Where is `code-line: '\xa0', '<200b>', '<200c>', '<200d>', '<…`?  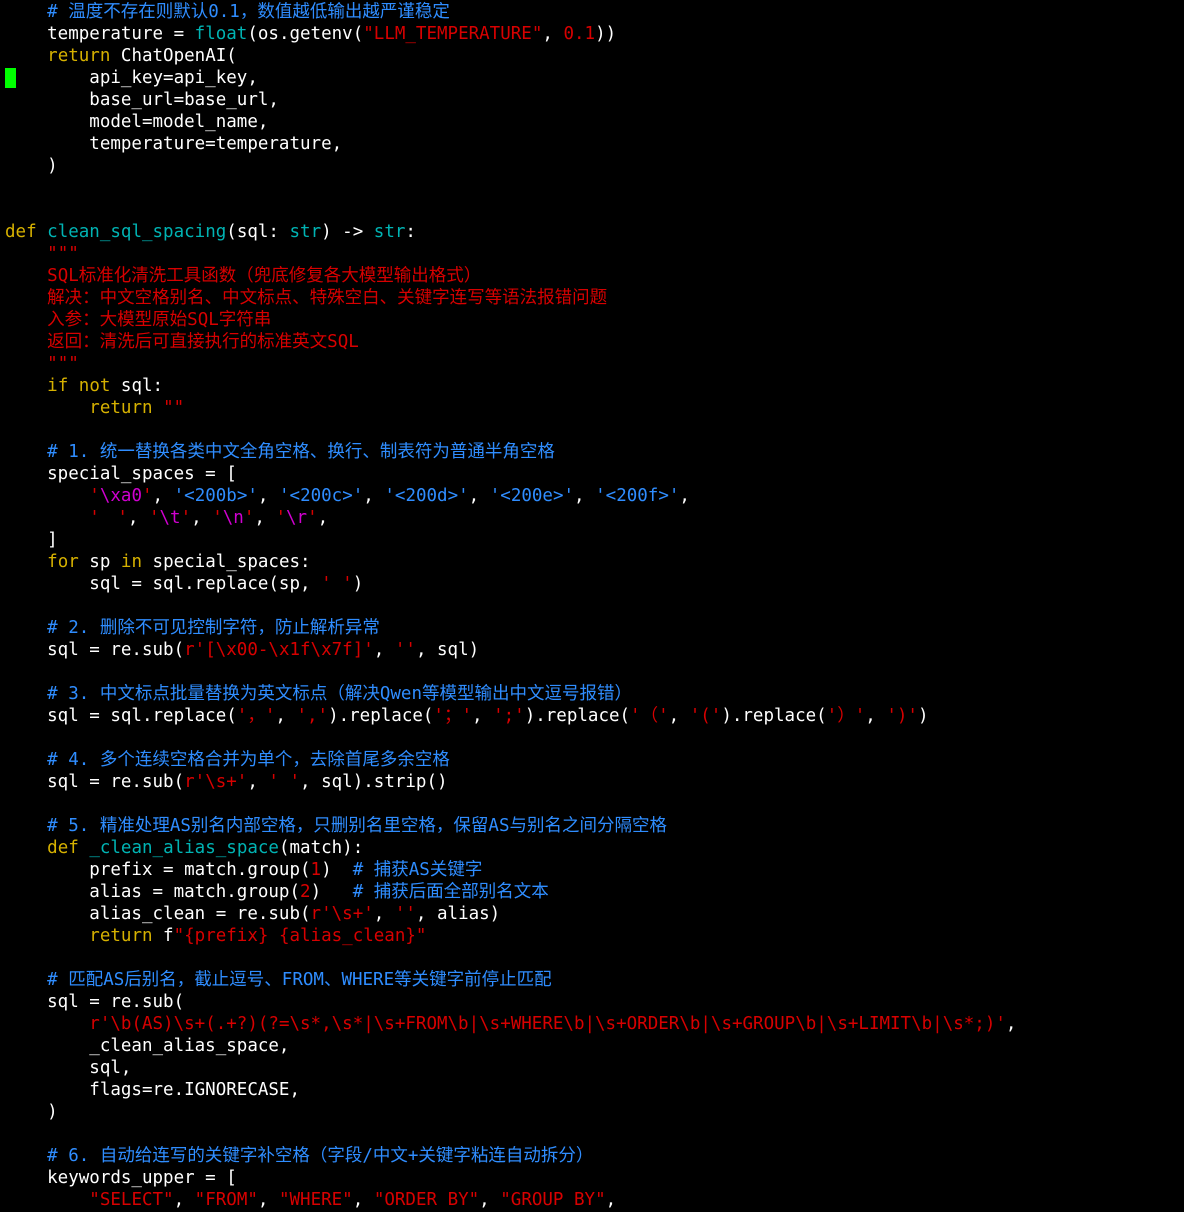 code-line: '\xa0', '<200b>', '<200c>', '<200d>', '<… is located at coordinates (347, 496).